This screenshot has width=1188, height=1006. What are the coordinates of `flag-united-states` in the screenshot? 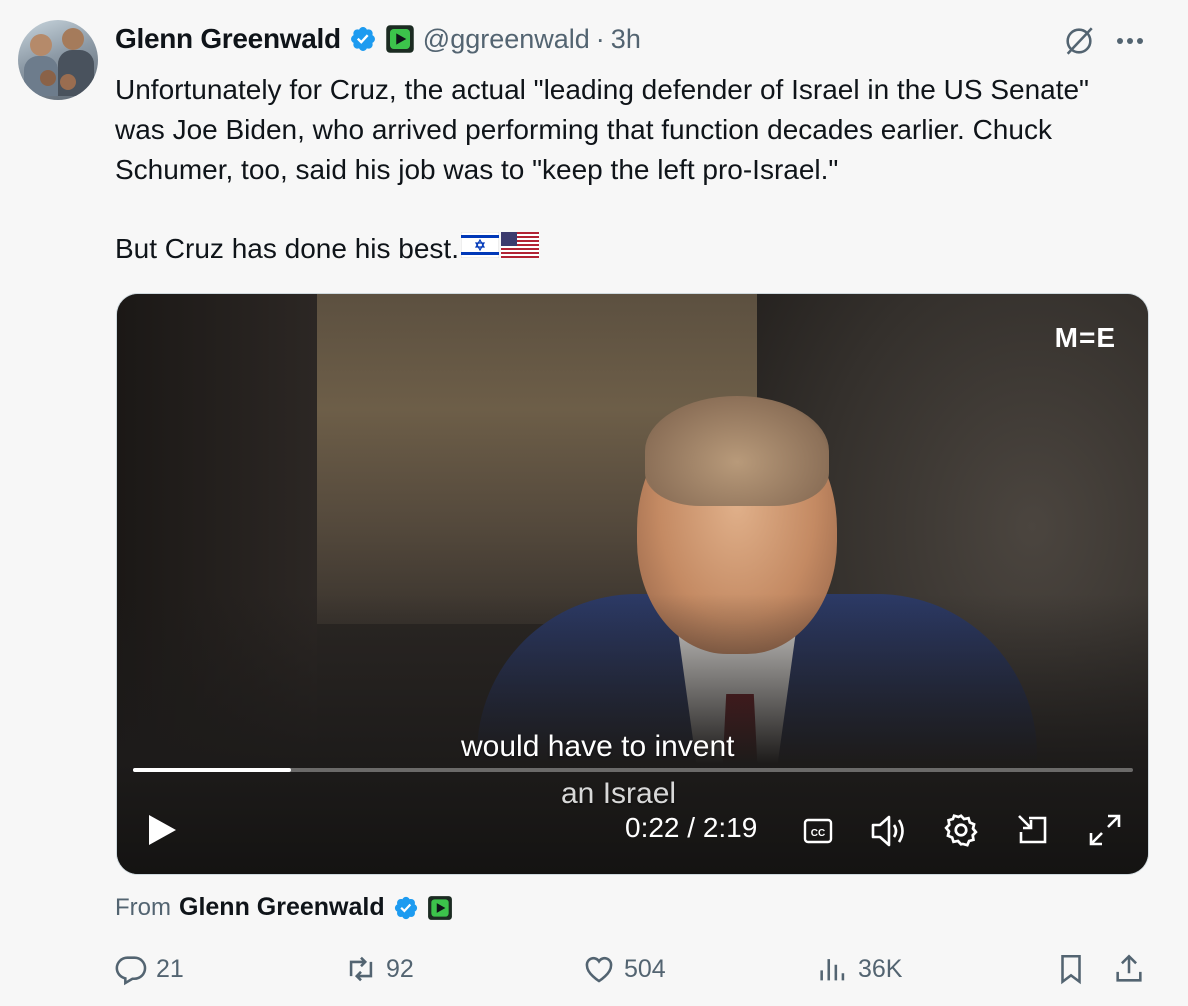 It's located at (519, 249).